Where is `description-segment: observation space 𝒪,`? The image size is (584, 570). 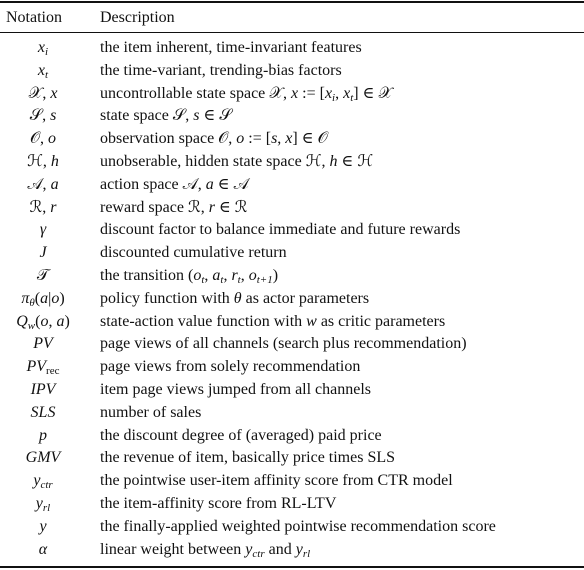 description-segment: observation space 𝒪, is located at coordinates (168, 139).